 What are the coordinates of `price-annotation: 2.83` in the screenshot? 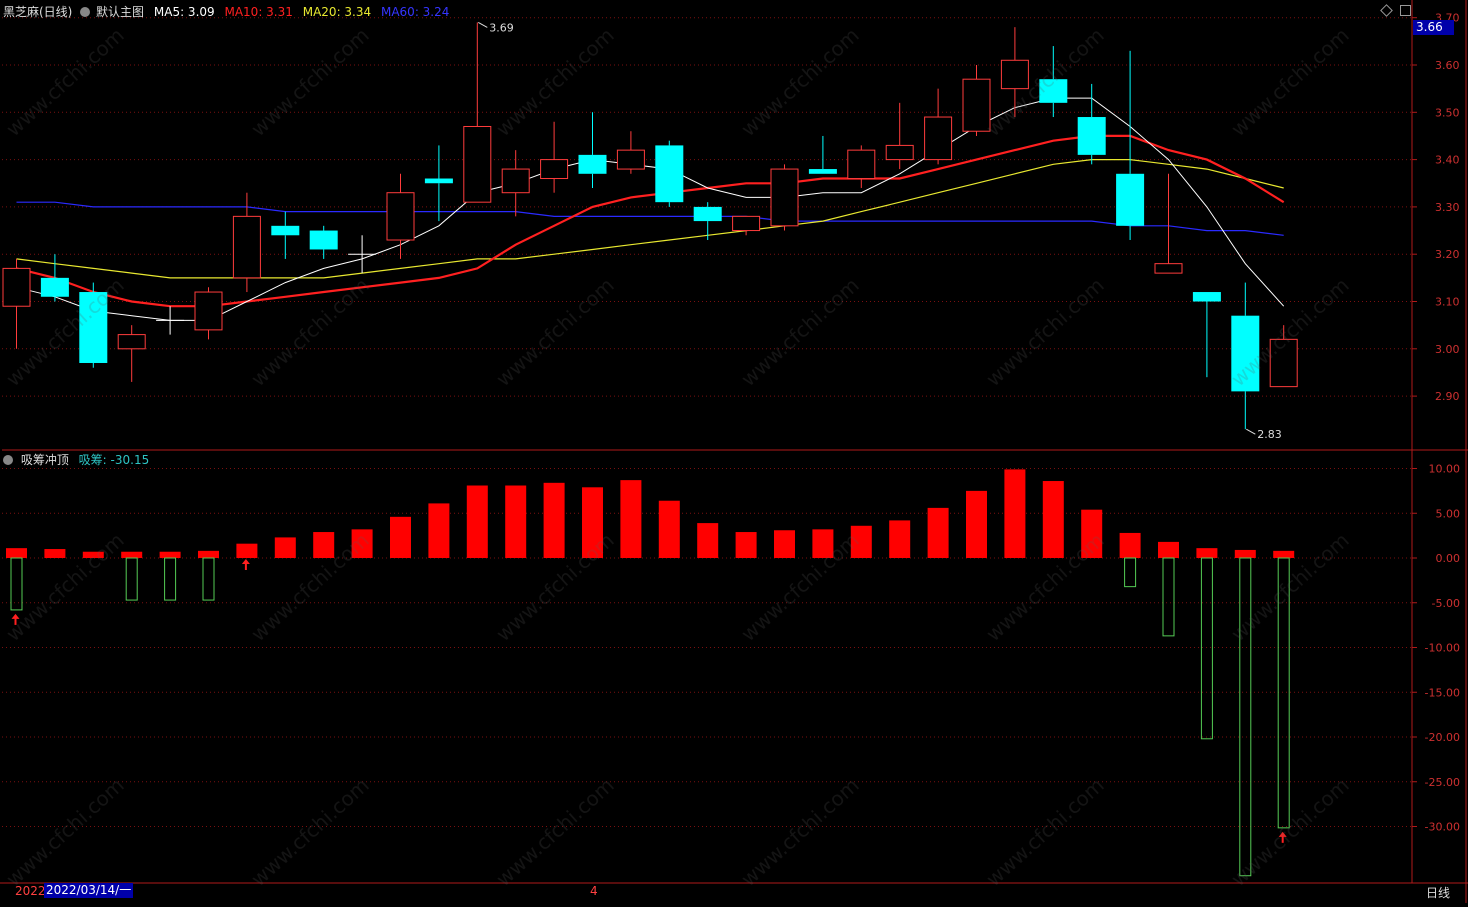 It's located at (1264, 434).